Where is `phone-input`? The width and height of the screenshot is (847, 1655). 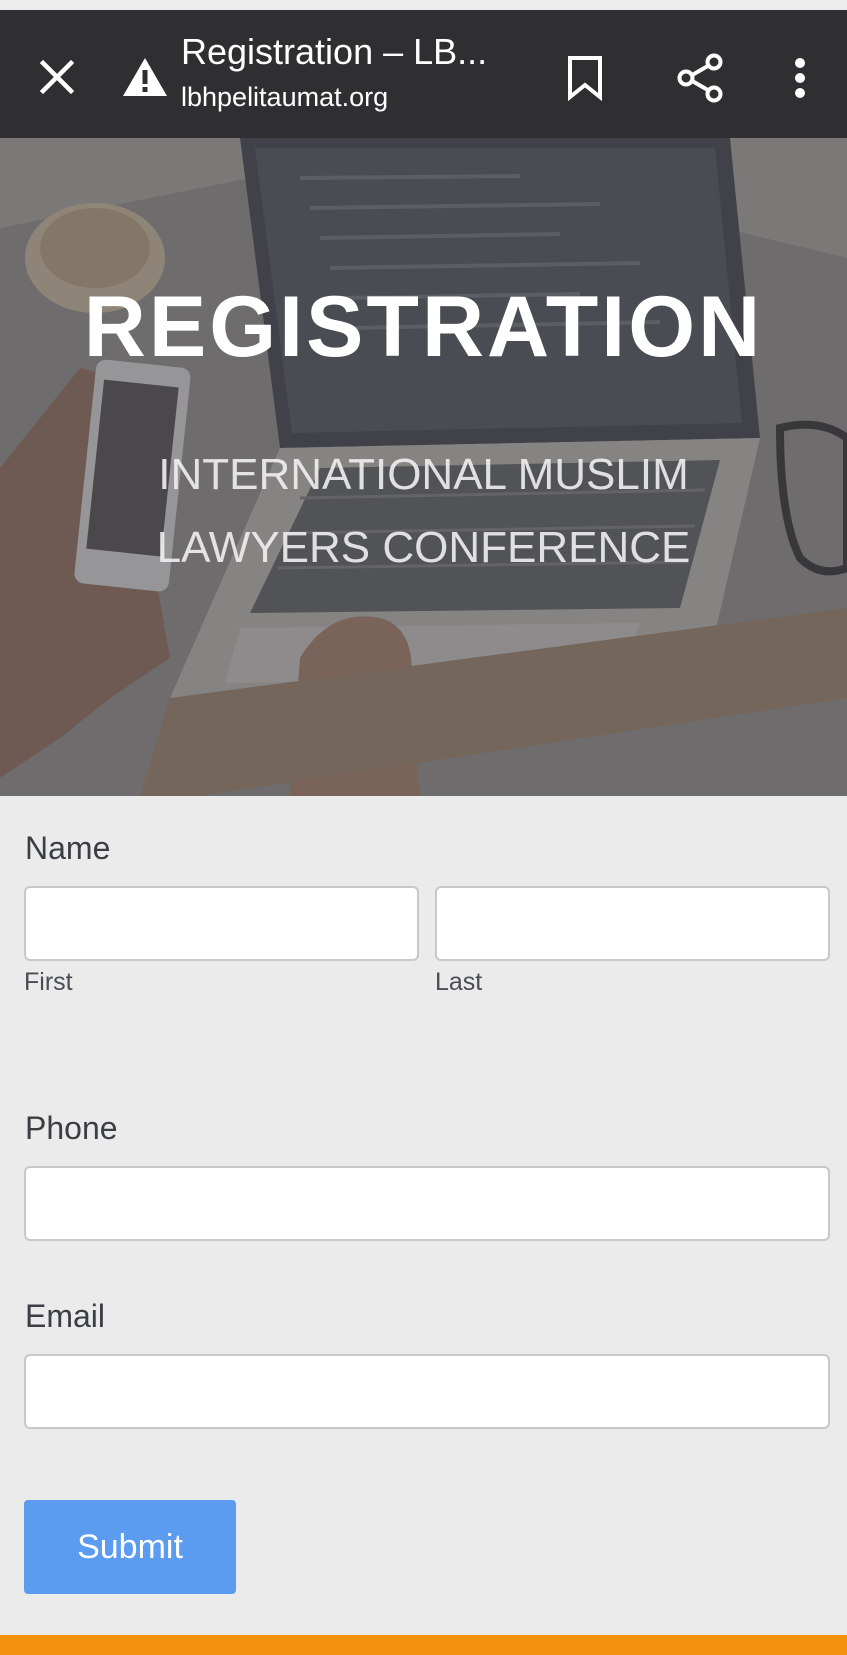
phone-input is located at coordinates (427, 1203).